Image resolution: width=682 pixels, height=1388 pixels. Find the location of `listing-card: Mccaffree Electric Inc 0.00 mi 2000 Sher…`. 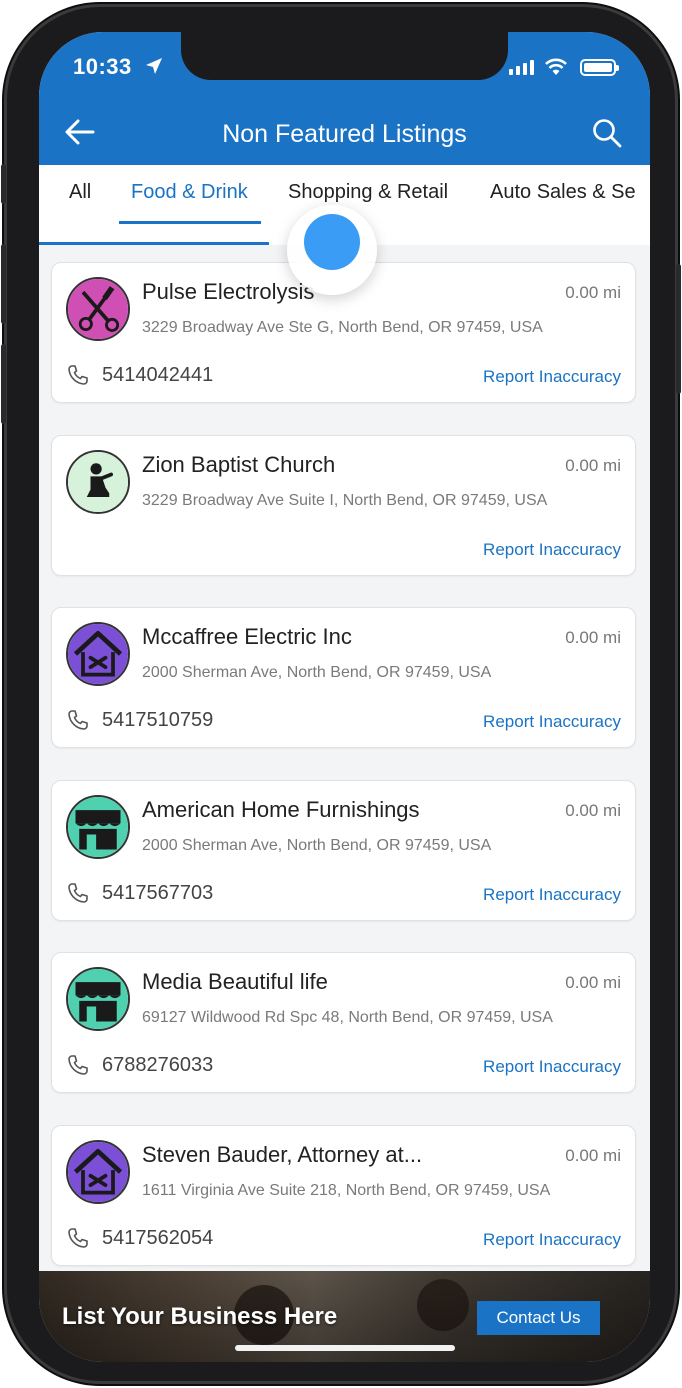

listing-card: Mccaffree Electric Inc 0.00 mi 2000 Sher… is located at coordinates (343, 677).